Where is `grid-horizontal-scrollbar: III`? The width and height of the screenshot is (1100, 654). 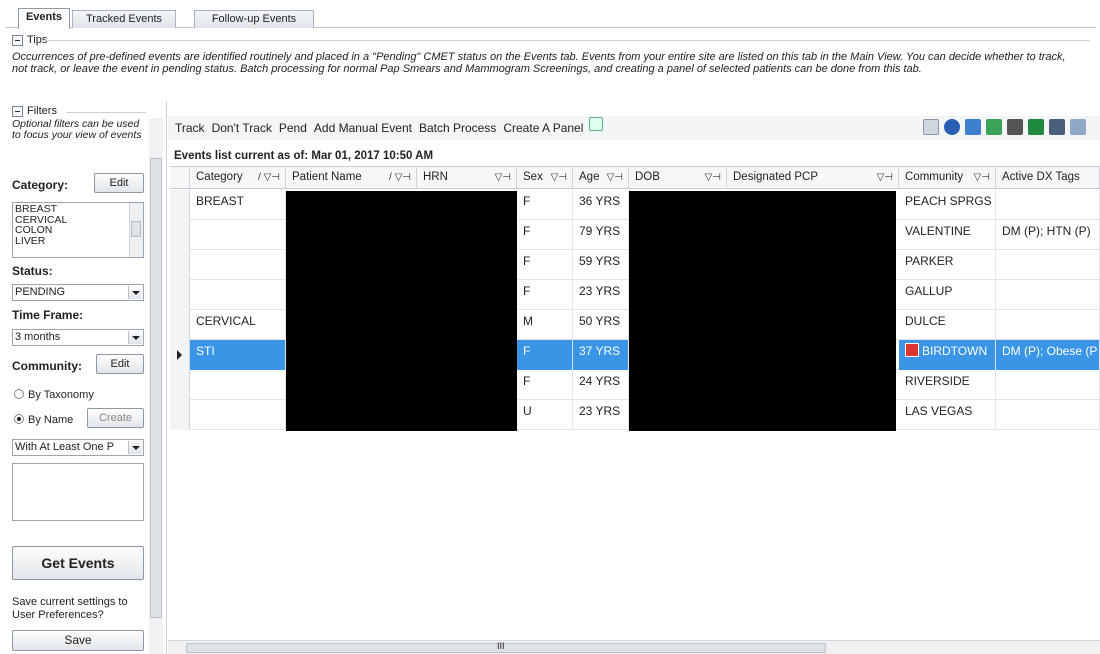 grid-horizontal-scrollbar: III is located at coordinates (634, 647).